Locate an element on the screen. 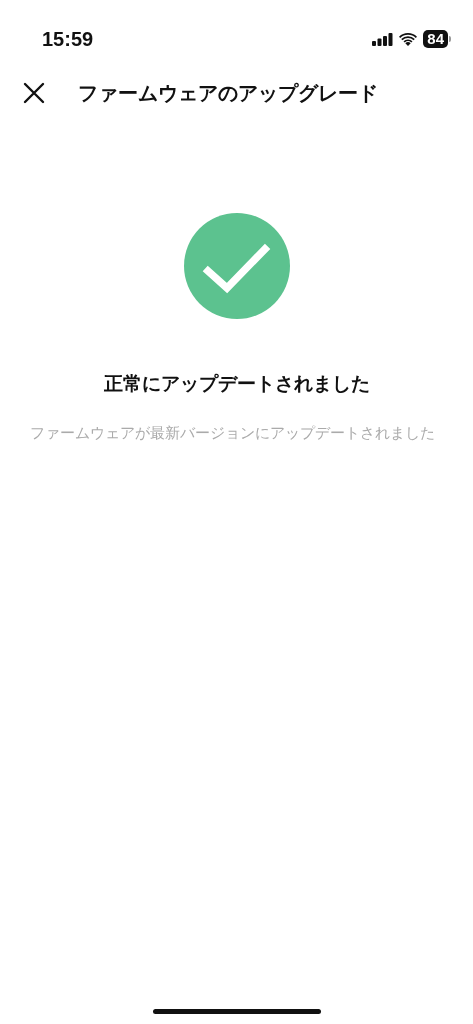 The height and width of the screenshot is (1024, 473). checkmark-icon is located at coordinates (236, 266).